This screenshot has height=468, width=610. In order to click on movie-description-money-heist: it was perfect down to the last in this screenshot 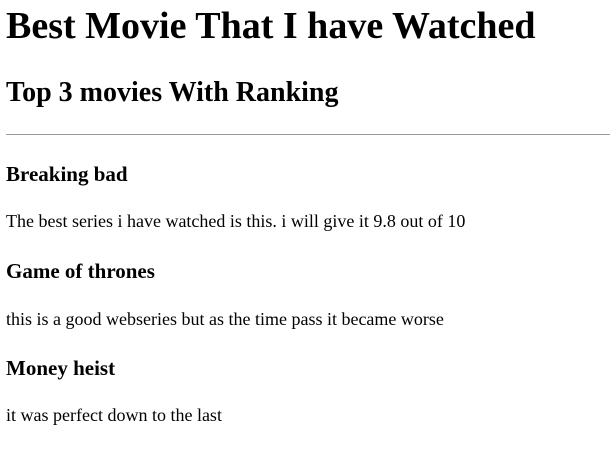, I will do `click(114, 415)`.